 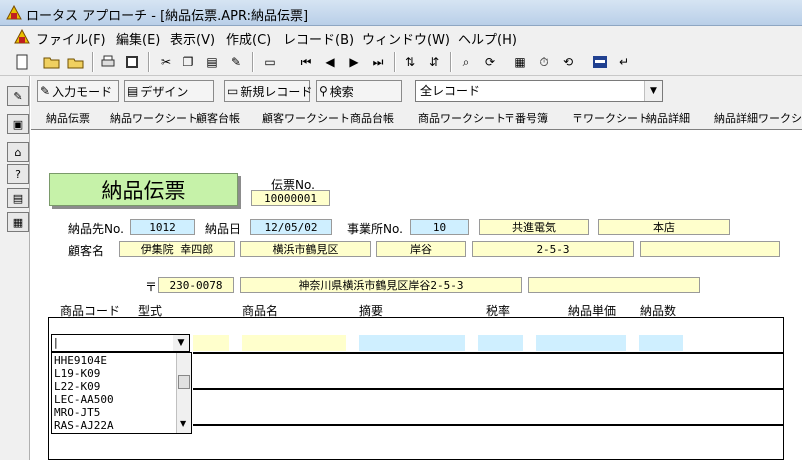 I want to click on home-icon: ⌂, so click(x=18, y=152).